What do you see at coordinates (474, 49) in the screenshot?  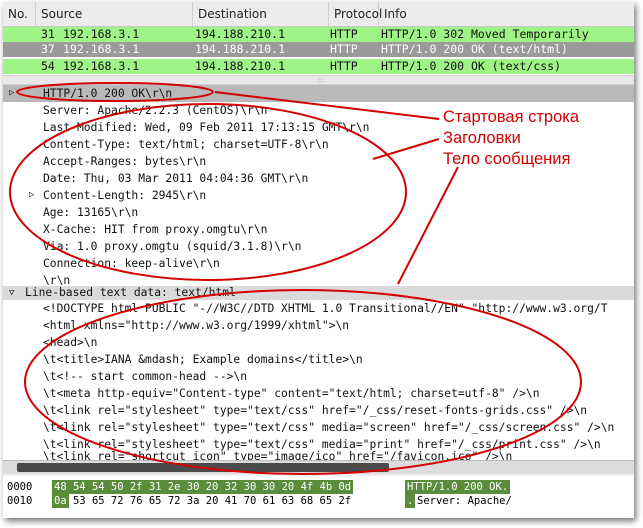 I see `packet-info: HTTP/1.0 200 OK (text/html)` at bounding box center [474, 49].